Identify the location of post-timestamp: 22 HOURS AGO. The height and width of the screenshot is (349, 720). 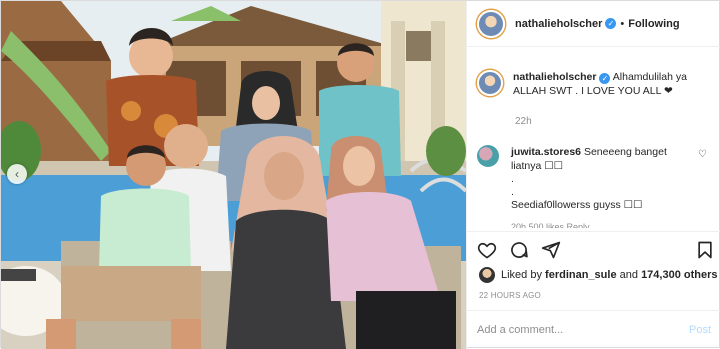
(510, 295).